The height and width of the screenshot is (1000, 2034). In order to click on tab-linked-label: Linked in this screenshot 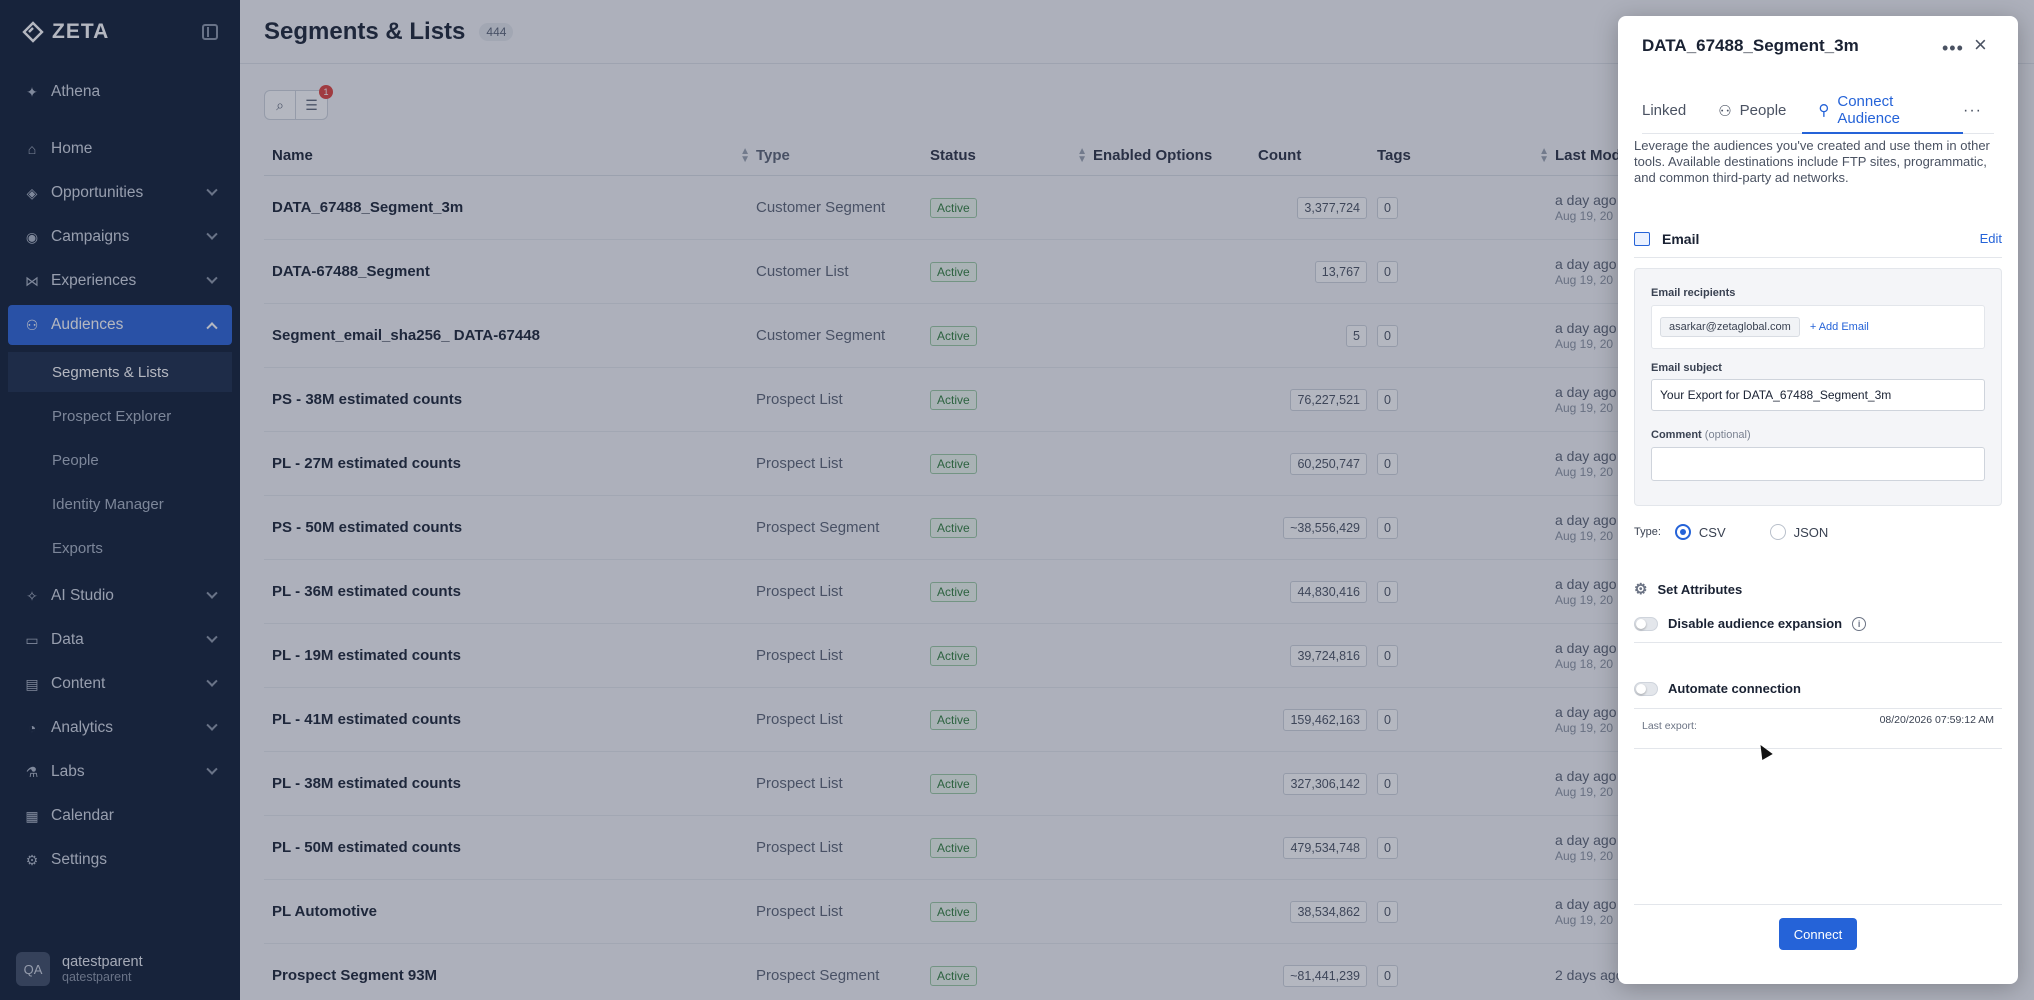, I will do `click(1664, 110)`.